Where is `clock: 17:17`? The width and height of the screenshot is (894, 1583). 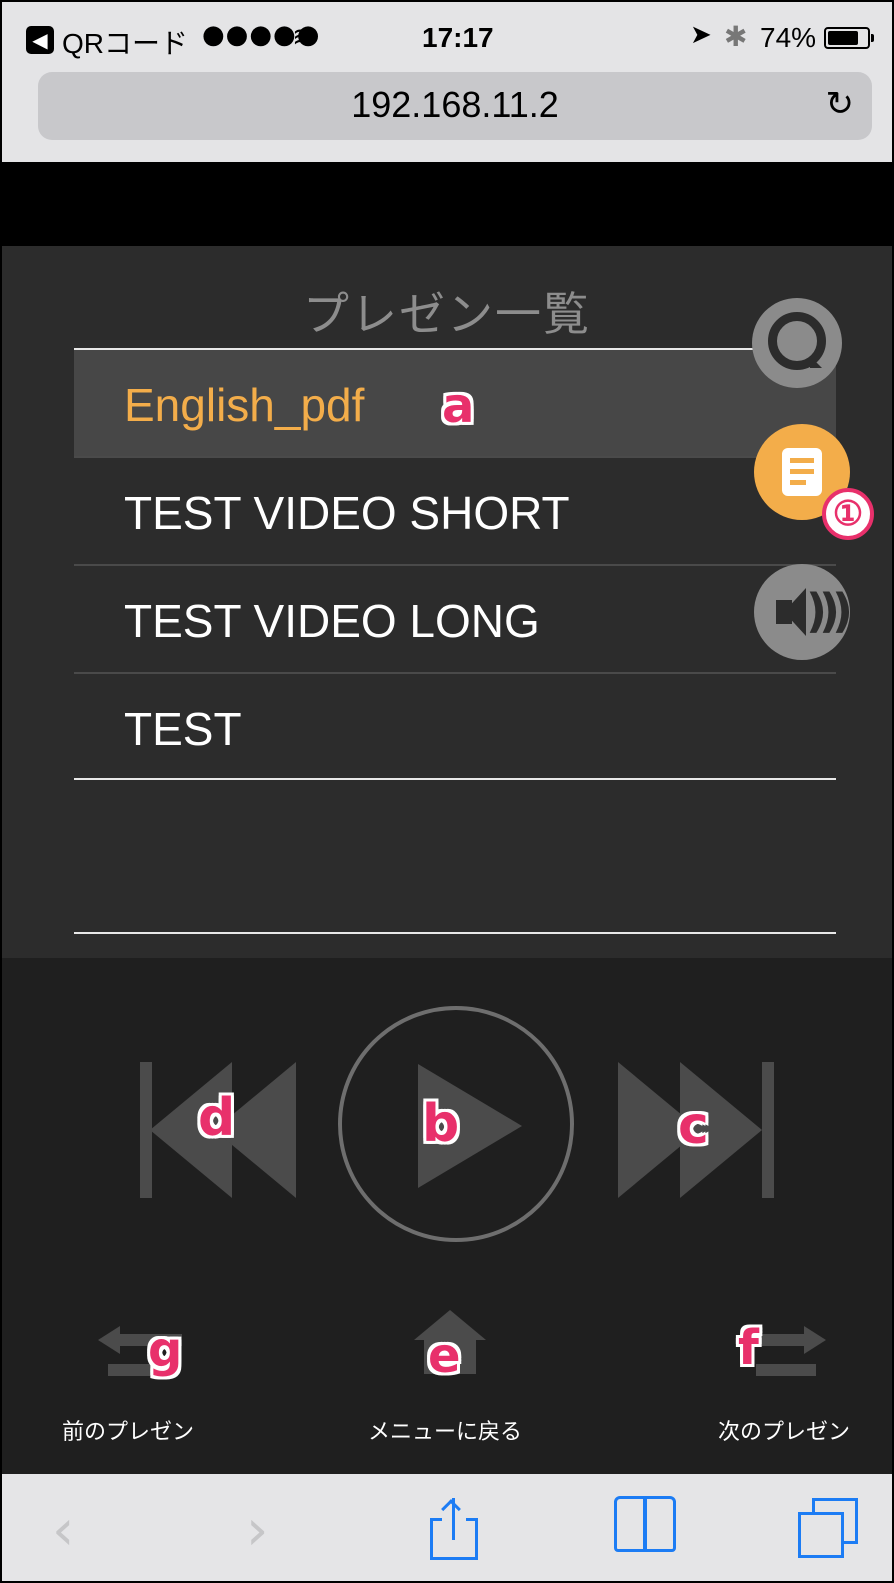
clock: 17:17 is located at coordinates (458, 37).